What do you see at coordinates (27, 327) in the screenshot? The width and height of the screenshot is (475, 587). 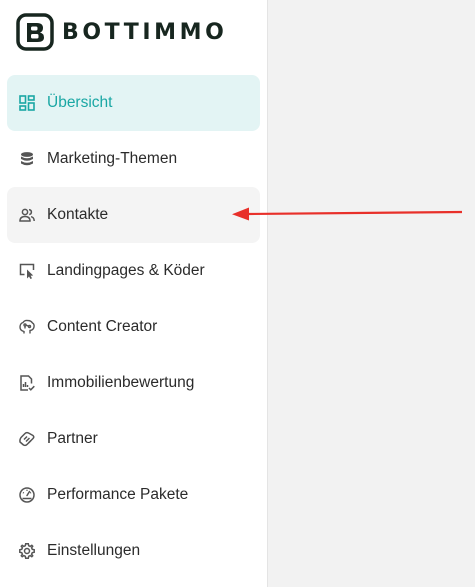 I see `brain-icon` at bounding box center [27, 327].